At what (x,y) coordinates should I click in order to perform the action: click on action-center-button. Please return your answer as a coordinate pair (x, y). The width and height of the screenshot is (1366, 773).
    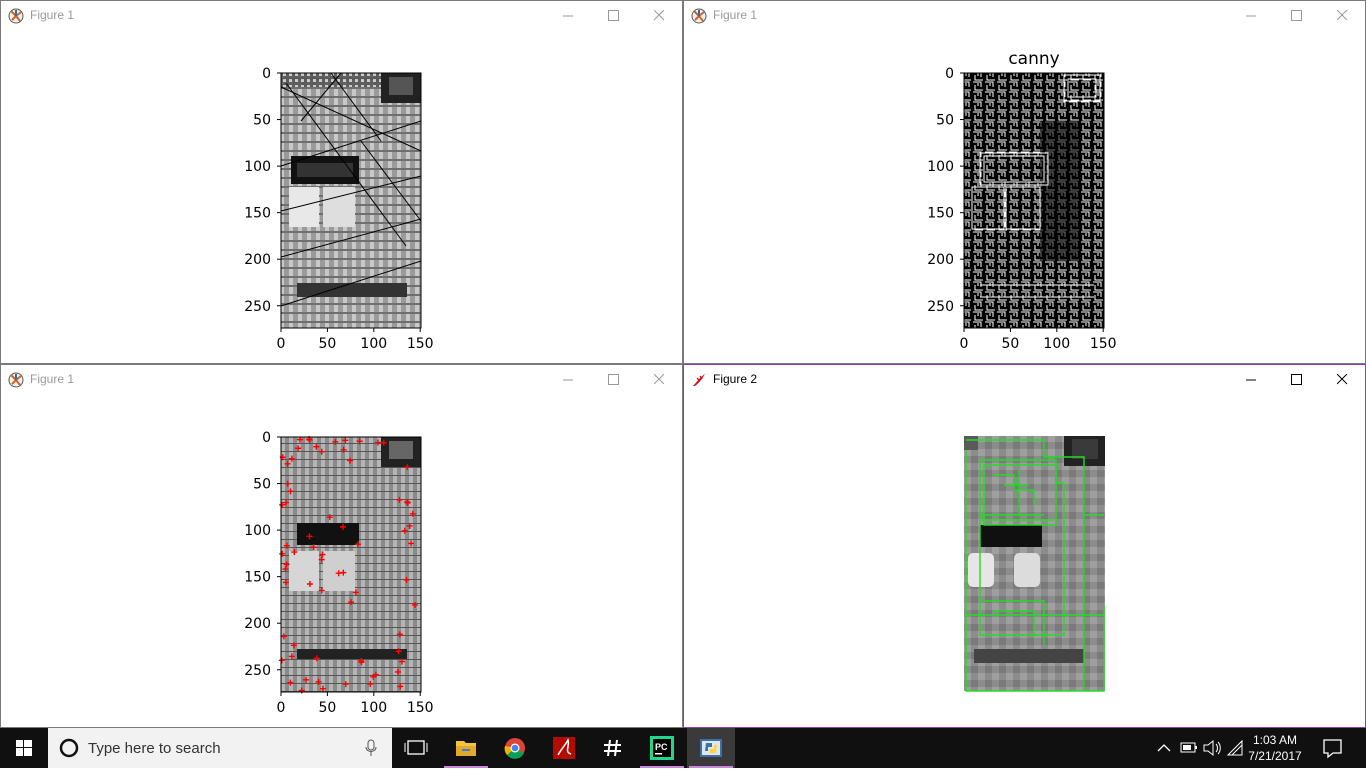
    Looking at the image, I should click on (1332, 748).